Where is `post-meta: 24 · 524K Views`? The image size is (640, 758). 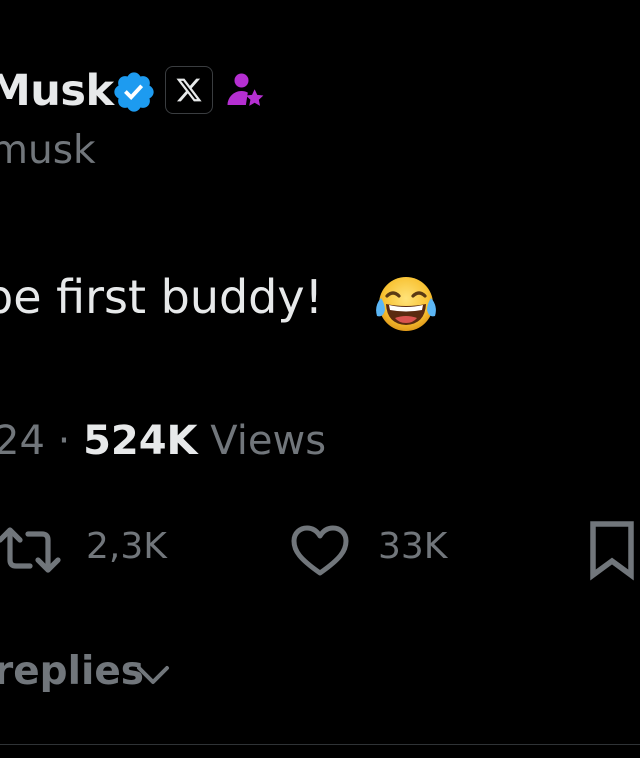
post-meta: 24 · 524K Views is located at coordinates (163, 441).